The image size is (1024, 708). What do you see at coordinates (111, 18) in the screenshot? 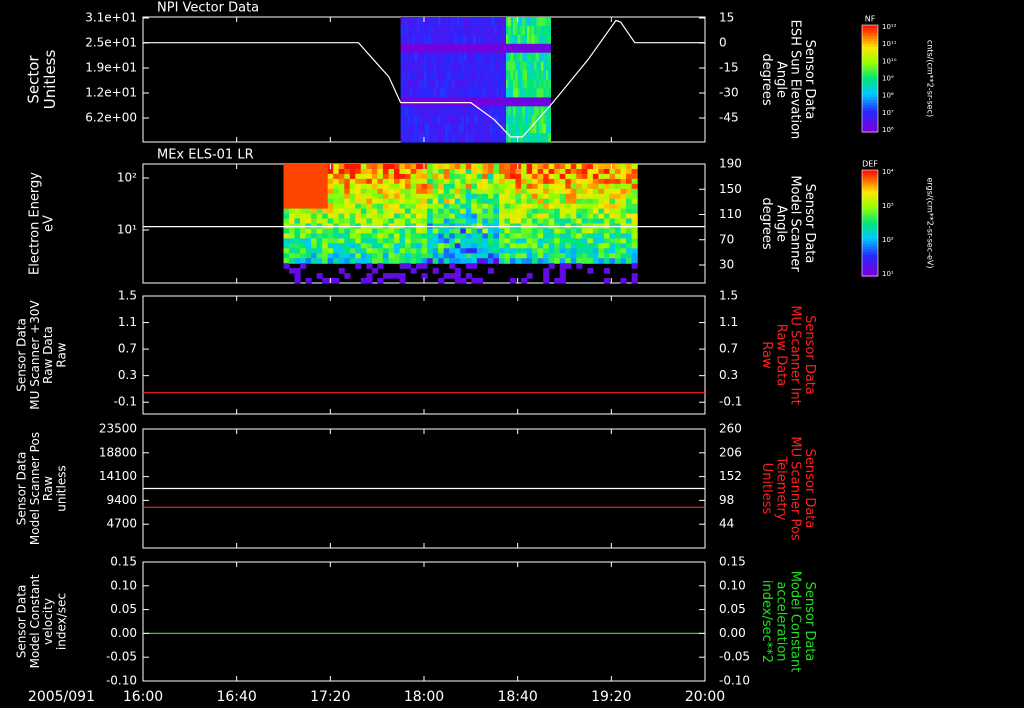
I see `y-tick-label-left: 3.1e+01` at bounding box center [111, 18].